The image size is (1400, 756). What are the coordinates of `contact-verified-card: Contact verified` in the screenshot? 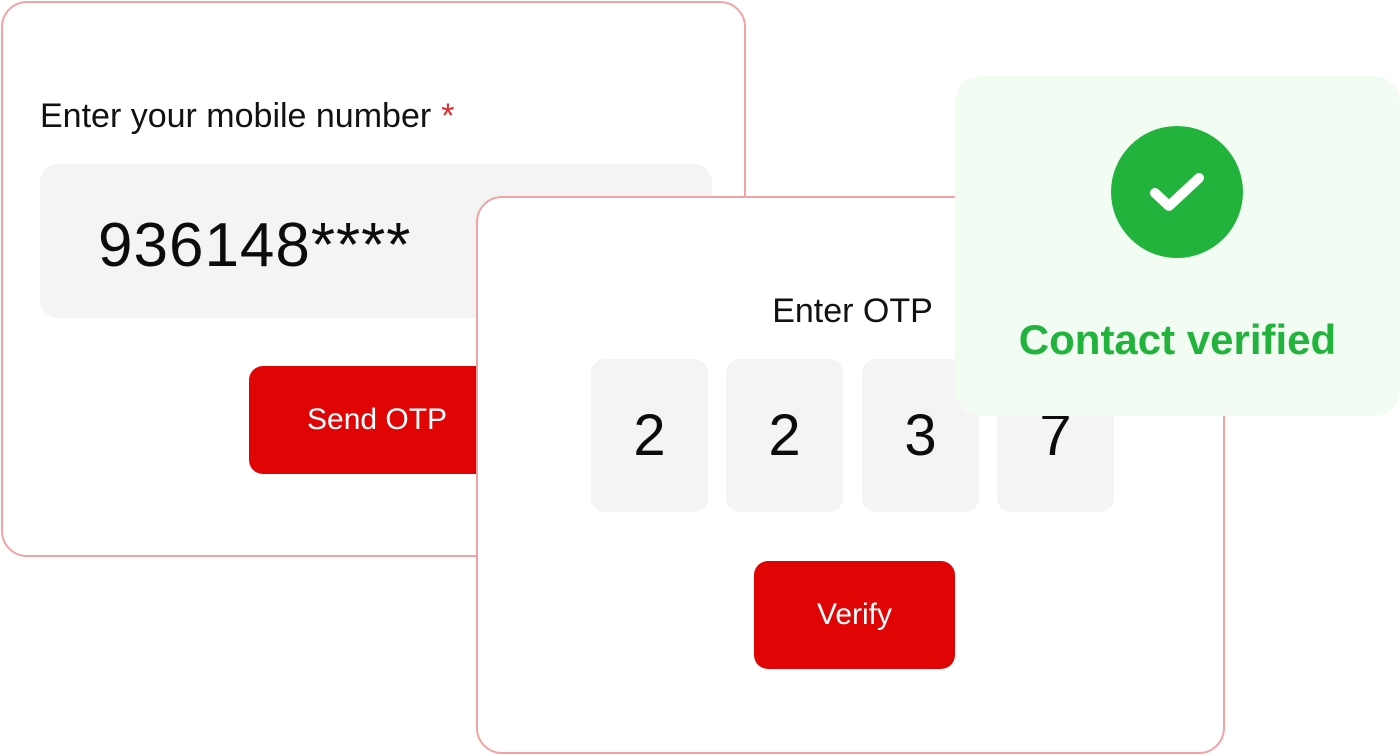 It's located at (1177, 246).